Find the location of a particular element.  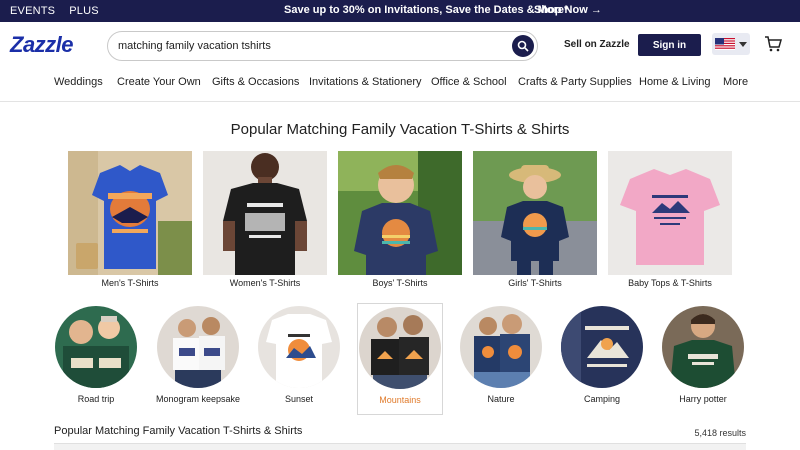

chip-label: Sunset is located at coordinates (299, 399).